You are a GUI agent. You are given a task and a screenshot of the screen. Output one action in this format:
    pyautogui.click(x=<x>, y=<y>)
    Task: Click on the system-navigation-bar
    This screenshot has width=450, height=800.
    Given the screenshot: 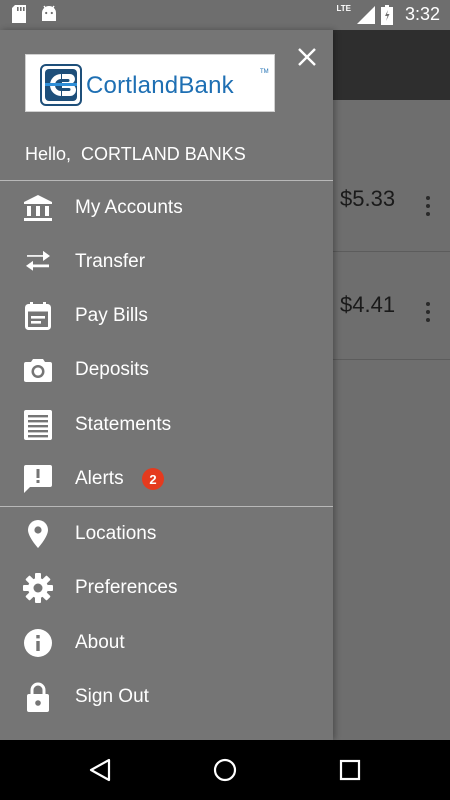 What is the action you would take?
    pyautogui.click(x=225, y=770)
    